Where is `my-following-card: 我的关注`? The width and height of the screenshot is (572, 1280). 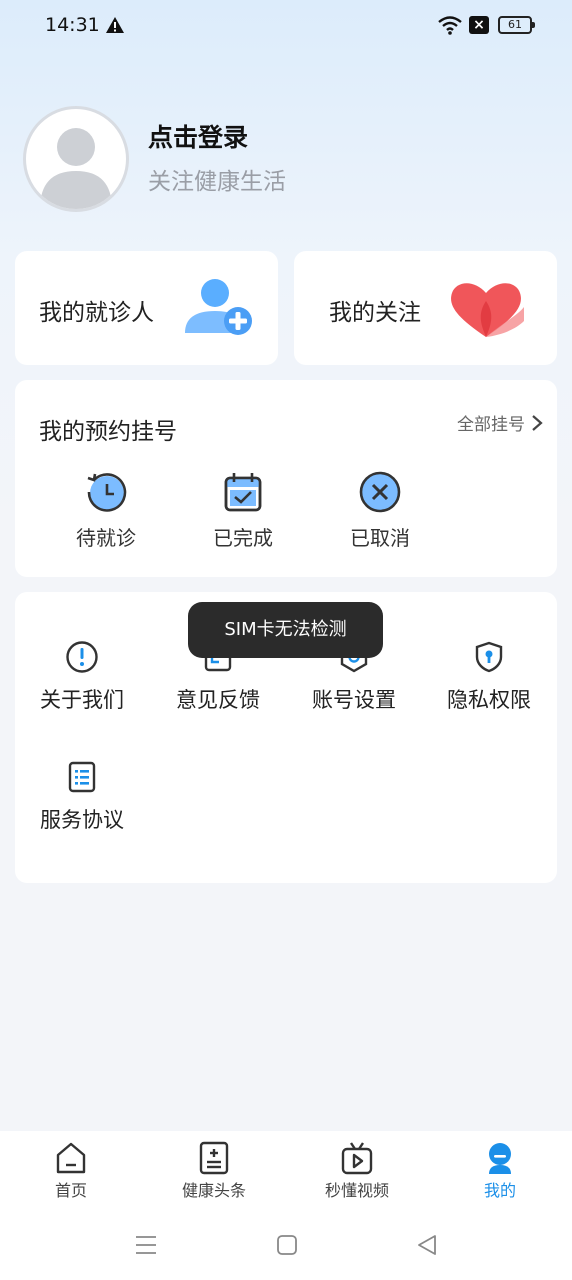 my-following-card: 我的关注 is located at coordinates (425, 308).